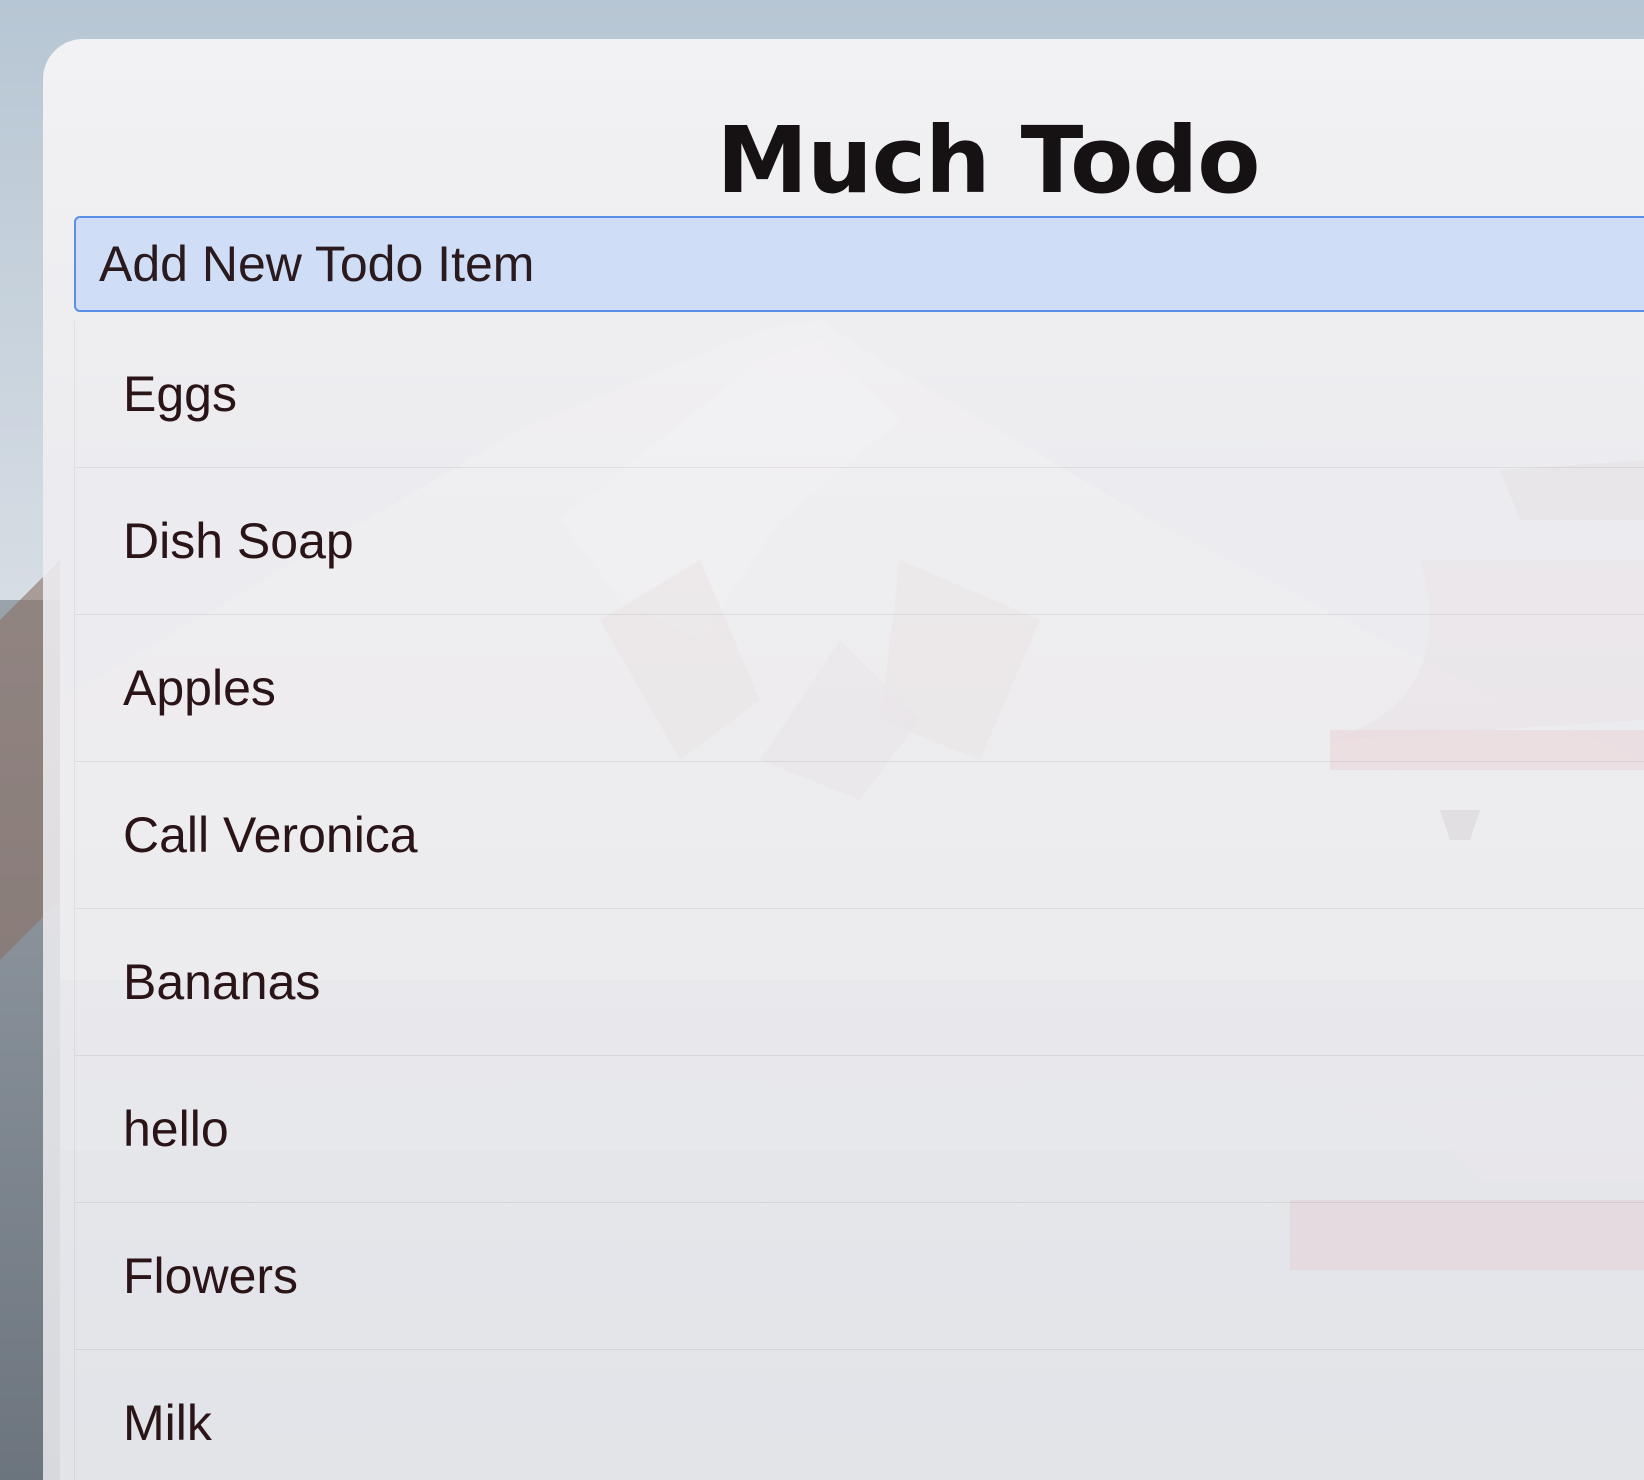 Image resolution: width=1644 pixels, height=1480 pixels. I want to click on todo-item-label: Bananas, so click(222, 982).